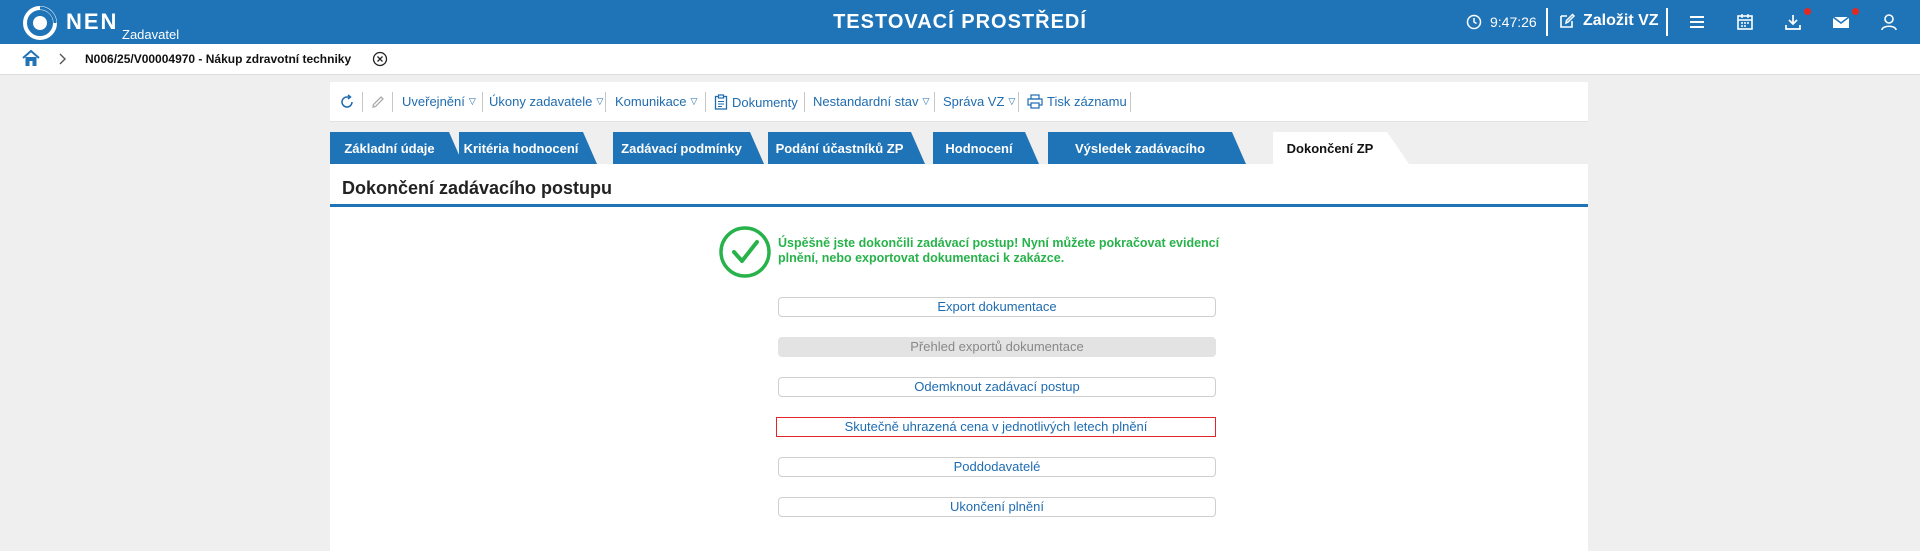  I want to click on tab-label: Základní údaje, so click(389, 148).